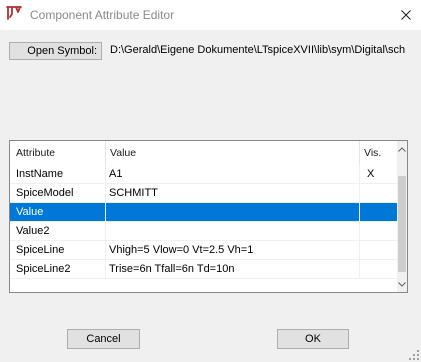 This screenshot has width=421, height=362. What do you see at coordinates (371, 174) in the screenshot?
I see `visibility-mark: X` at bounding box center [371, 174].